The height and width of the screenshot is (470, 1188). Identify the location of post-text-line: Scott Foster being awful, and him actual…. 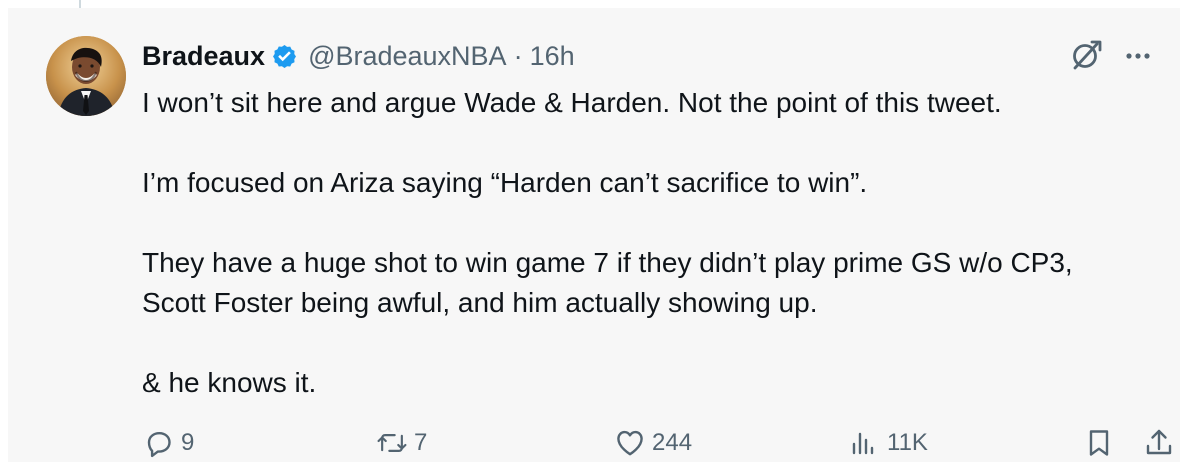
(480, 302).